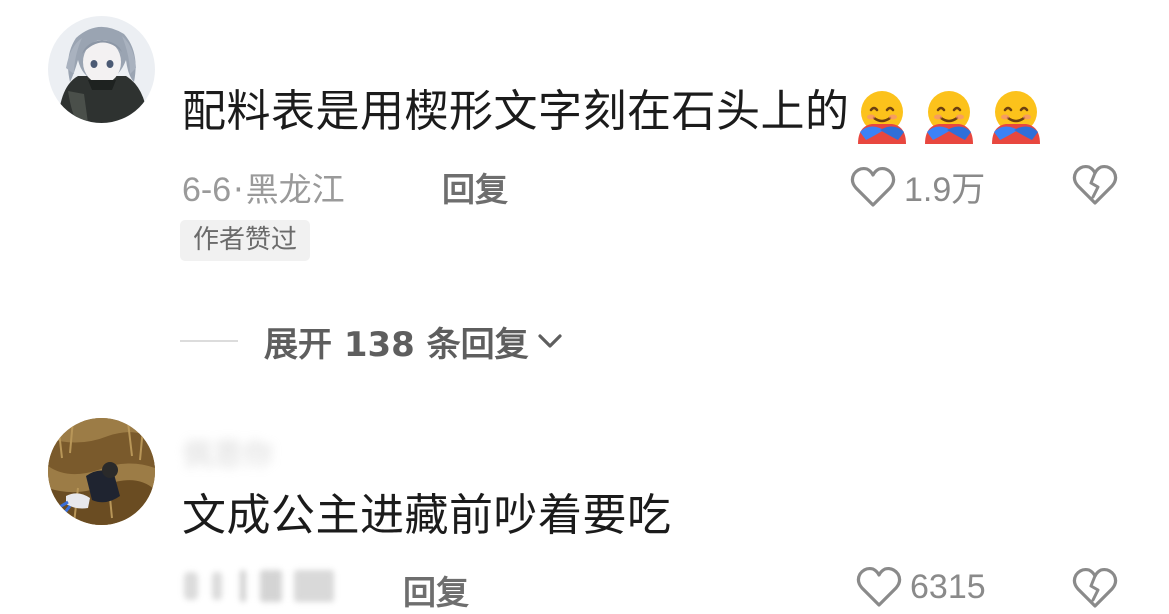 Image resolution: width=1169 pixels, height=614 pixels. Describe the element at coordinates (396, 344) in the screenshot. I see `expand-replies-label: 展开 138 条回复` at that location.